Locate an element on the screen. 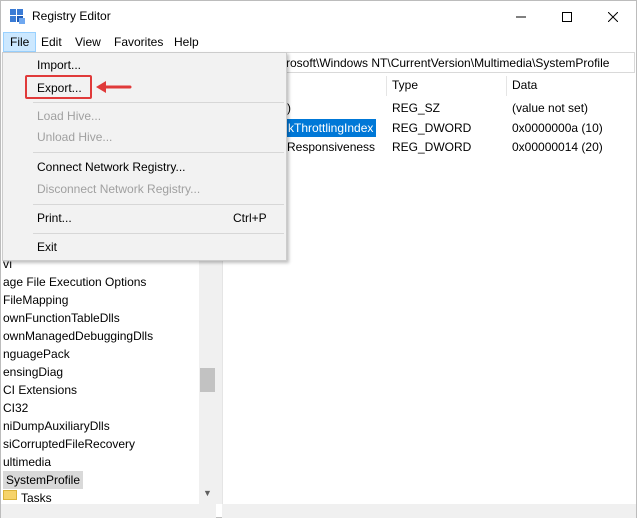  tree-item: age File Execution Options is located at coordinates (74, 282).